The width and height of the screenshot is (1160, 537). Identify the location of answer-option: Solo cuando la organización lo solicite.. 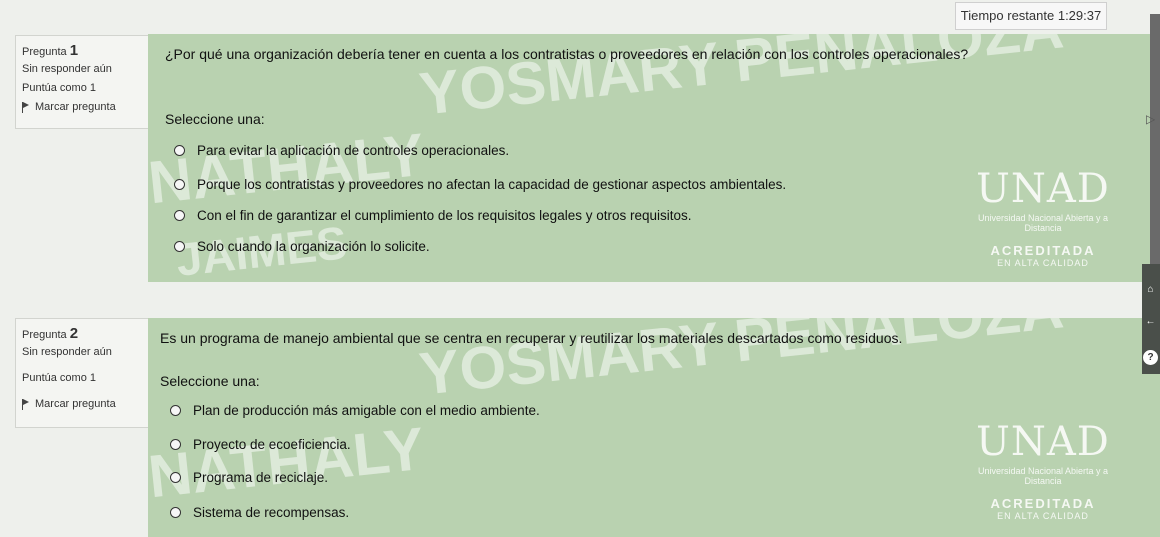
(302, 246).